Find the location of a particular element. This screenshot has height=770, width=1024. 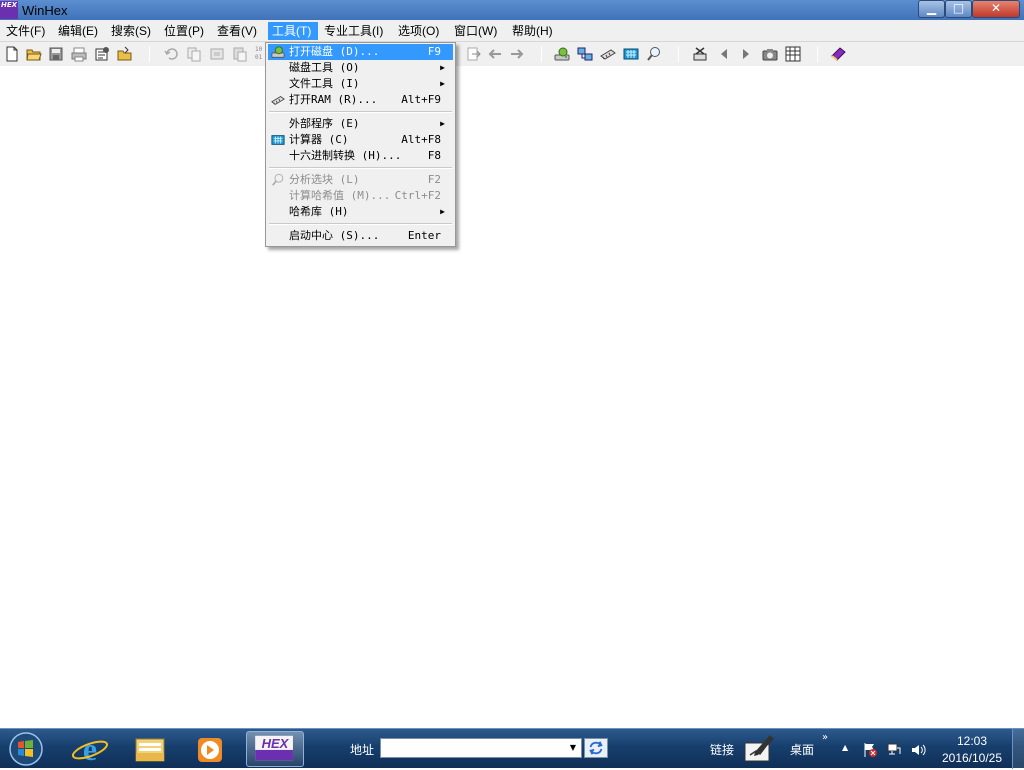

menu-edit: 编辑(E) is located at coordinates (78, 31).